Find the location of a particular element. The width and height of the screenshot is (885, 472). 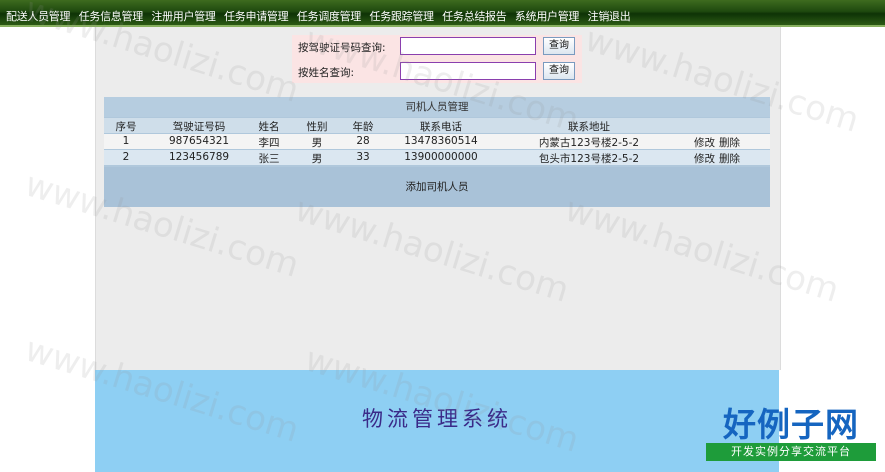

nav-item-delivery-staff: 配送人员管理 is located at coordinates (38, 16).